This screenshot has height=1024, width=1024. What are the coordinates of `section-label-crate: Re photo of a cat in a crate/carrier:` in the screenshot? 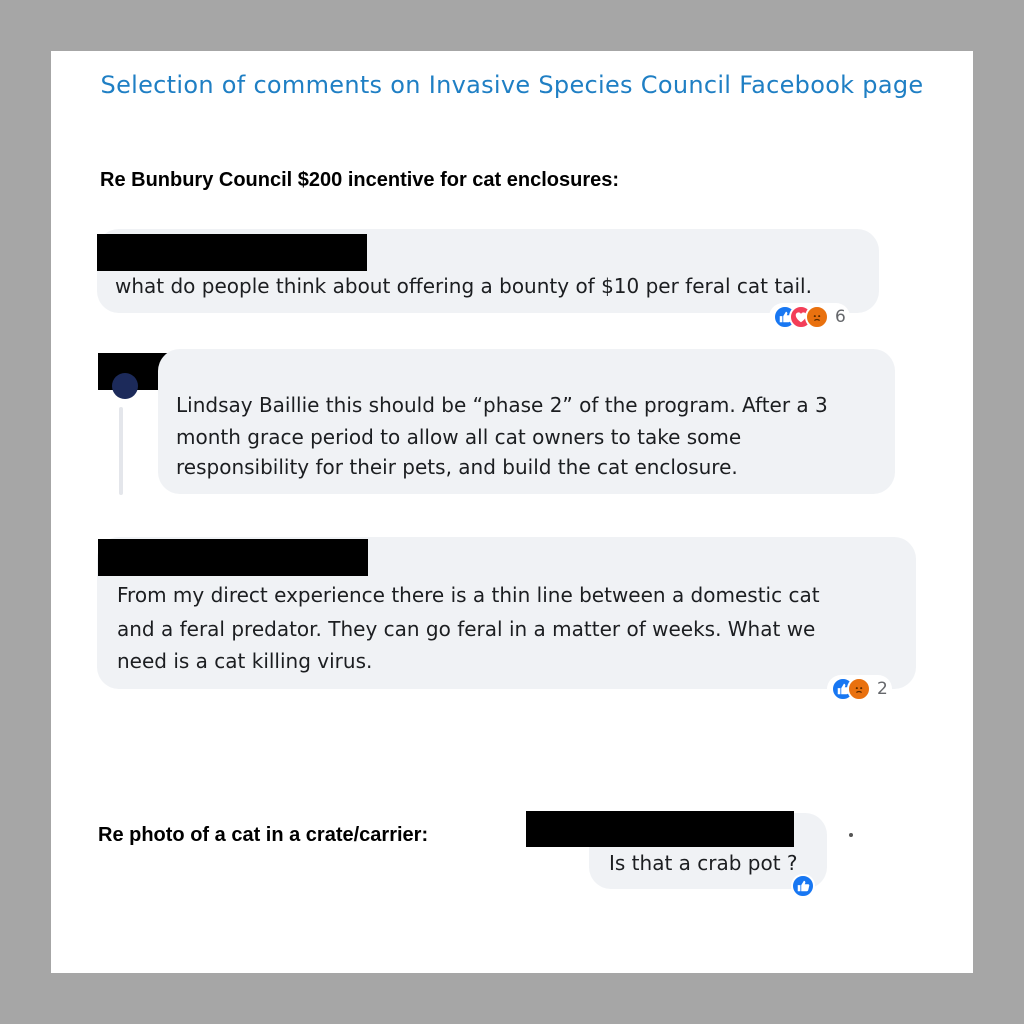 It's located at (263, 835).